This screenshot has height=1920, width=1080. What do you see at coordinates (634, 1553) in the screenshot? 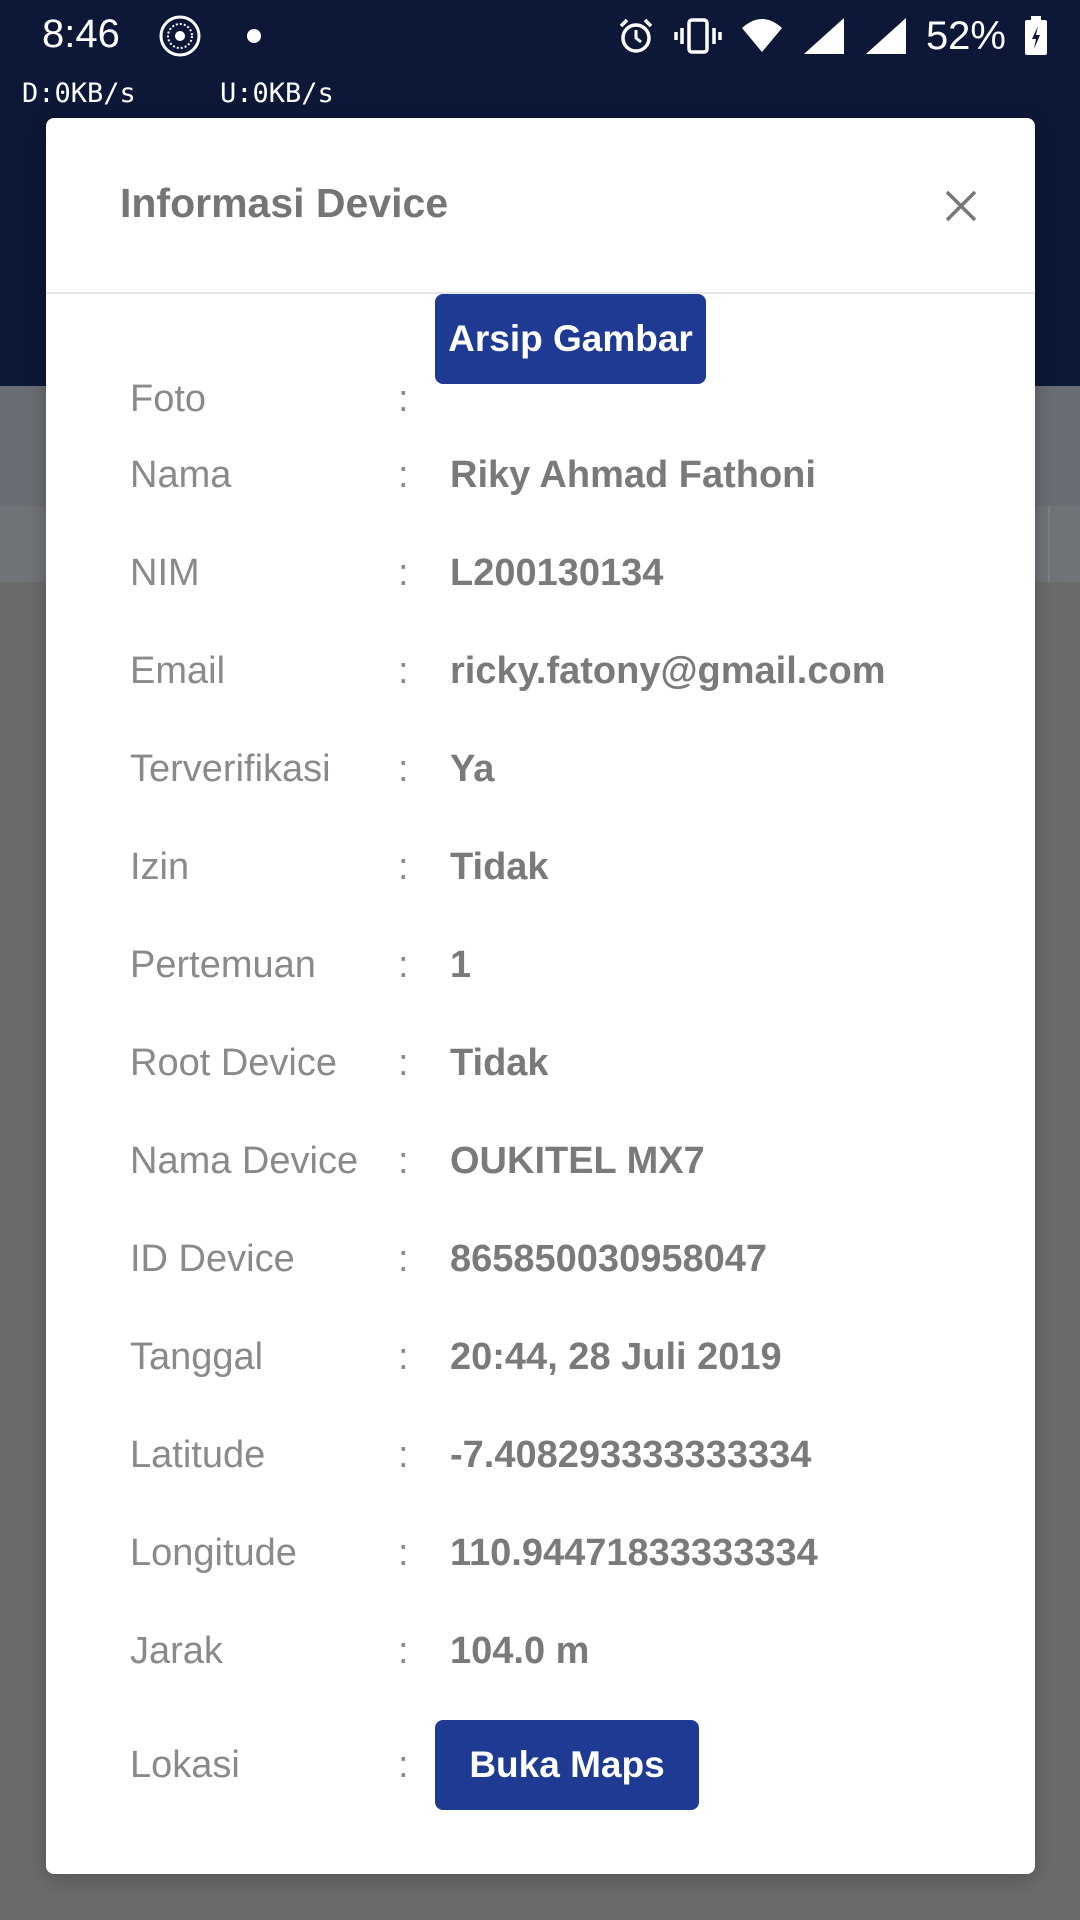
I see `row-value: 110.94471833333334` at bounding box center [634, 1553].